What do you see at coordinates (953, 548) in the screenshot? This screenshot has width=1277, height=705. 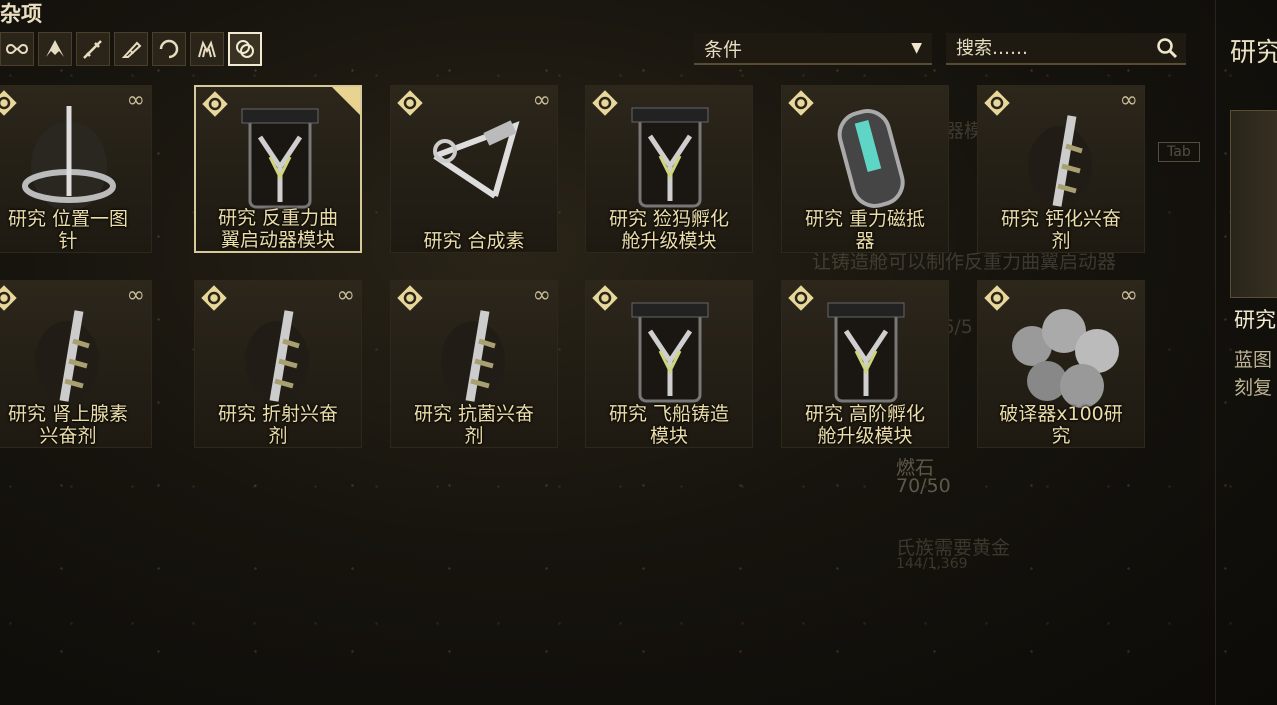 I see `ghost-line-3: 氏族需要黄金` at bounding box center [953, 548].